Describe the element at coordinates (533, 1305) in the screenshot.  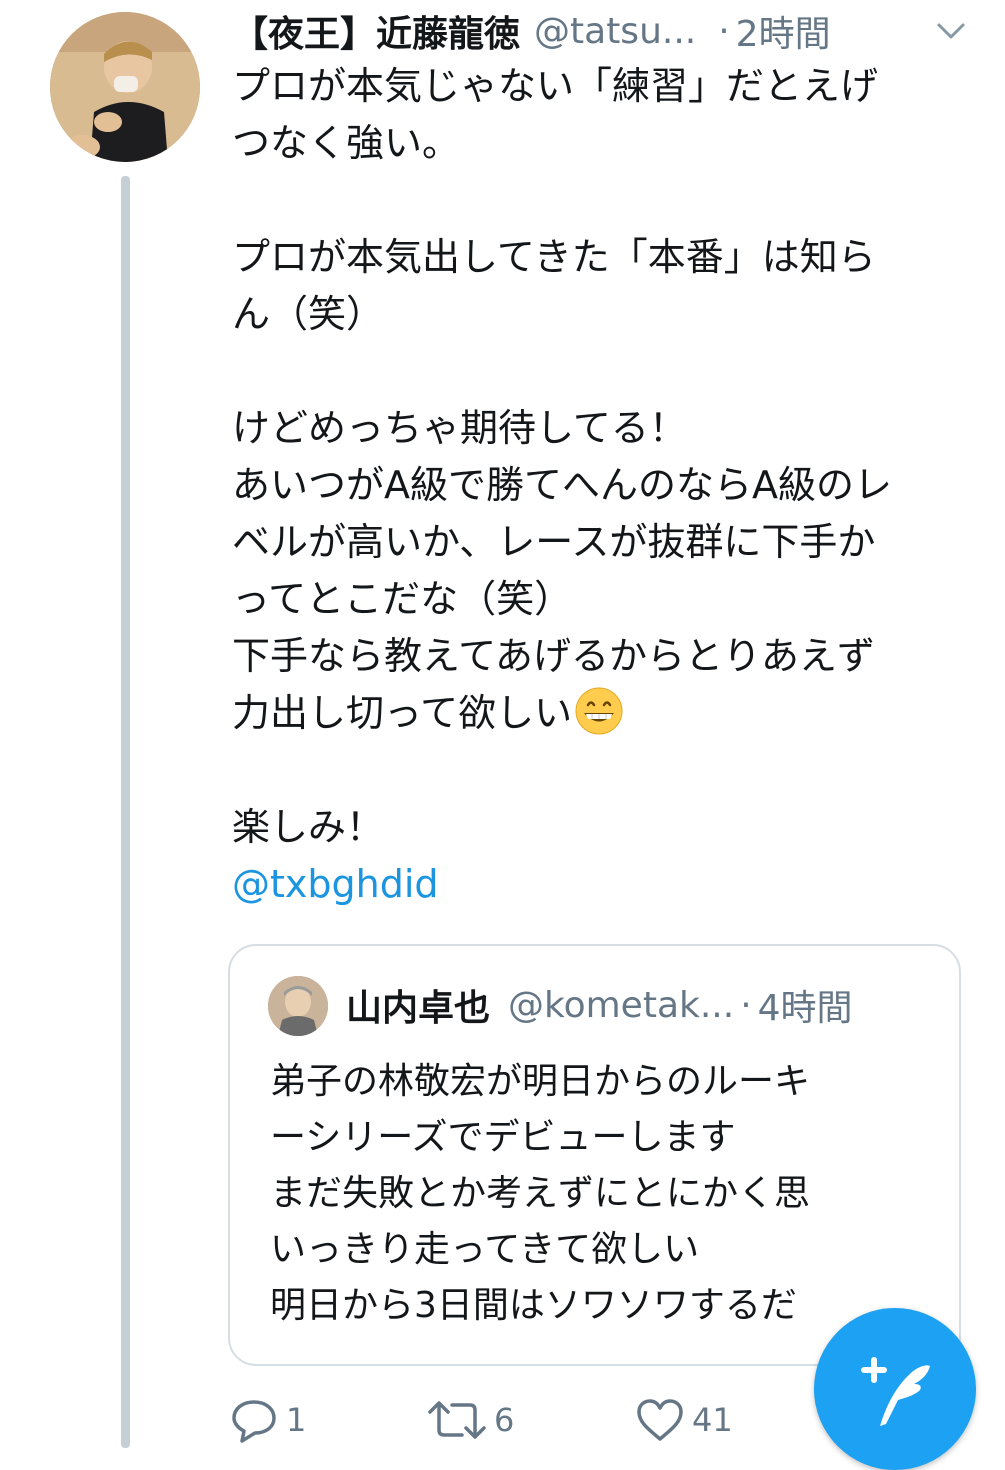
I see `quoted-tweet-line: 明日から3日間はソワソワするだ` at that location.